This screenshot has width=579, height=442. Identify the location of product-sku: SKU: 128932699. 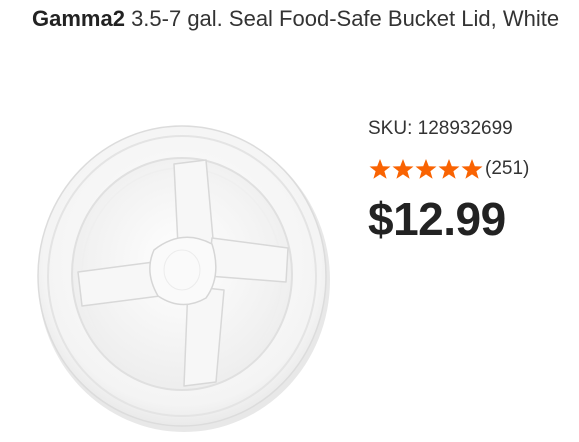
(440, 128).